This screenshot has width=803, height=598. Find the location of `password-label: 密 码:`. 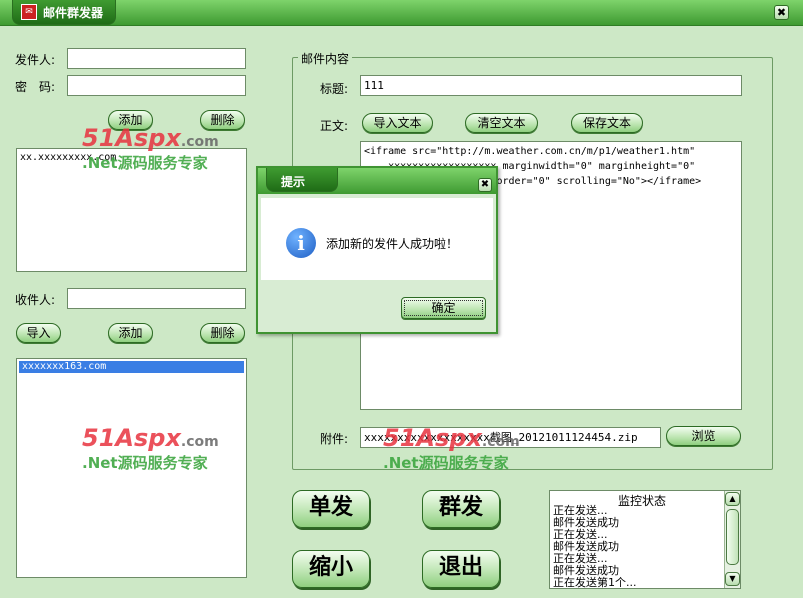

password-label: 密 码: is located at coordinates (35, 87).